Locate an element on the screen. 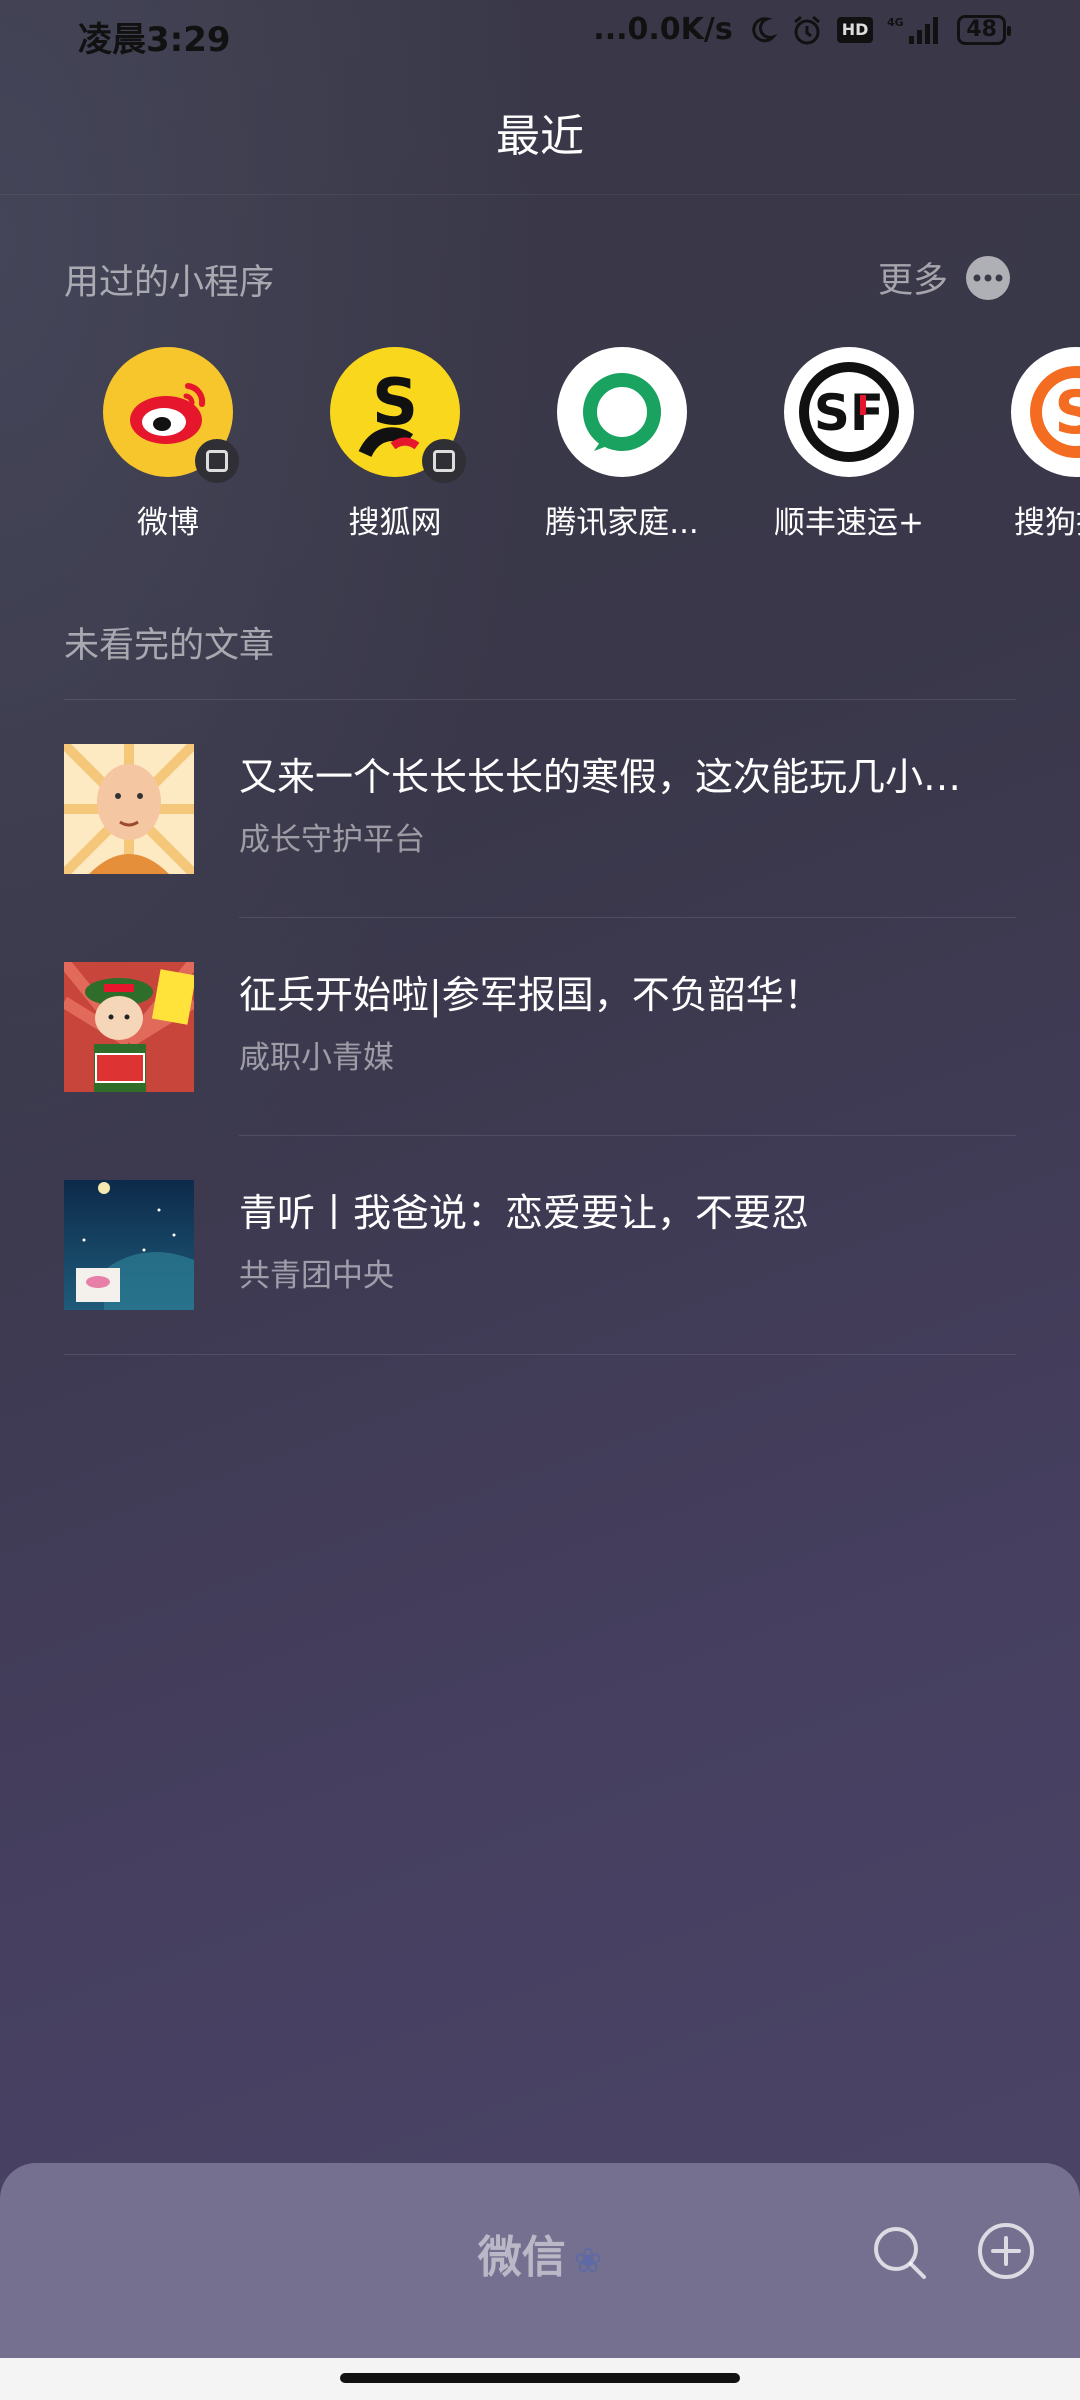 The image size is (1080, 2400). mini-program-weibo: 微博 is located at coordinates (168, 443).